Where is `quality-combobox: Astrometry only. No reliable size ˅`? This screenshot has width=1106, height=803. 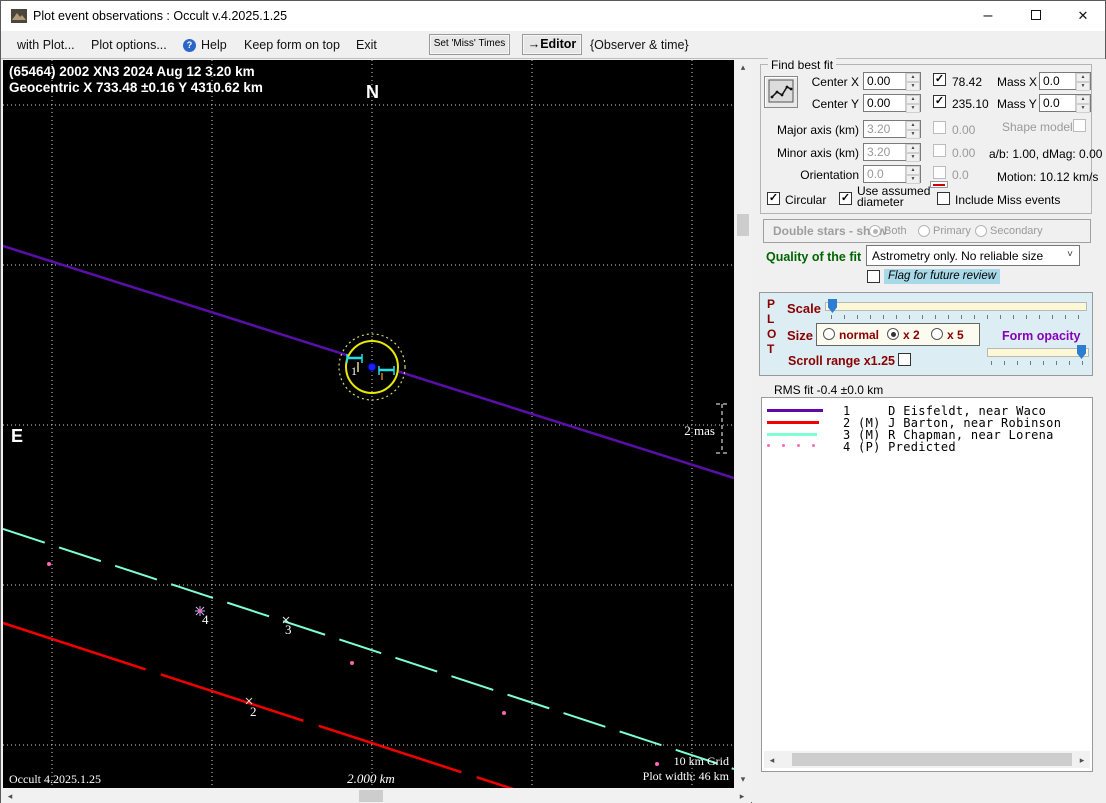 quality-combobox: Astrometry only. No reliable size ˅ is located at coordinates (973, 255).